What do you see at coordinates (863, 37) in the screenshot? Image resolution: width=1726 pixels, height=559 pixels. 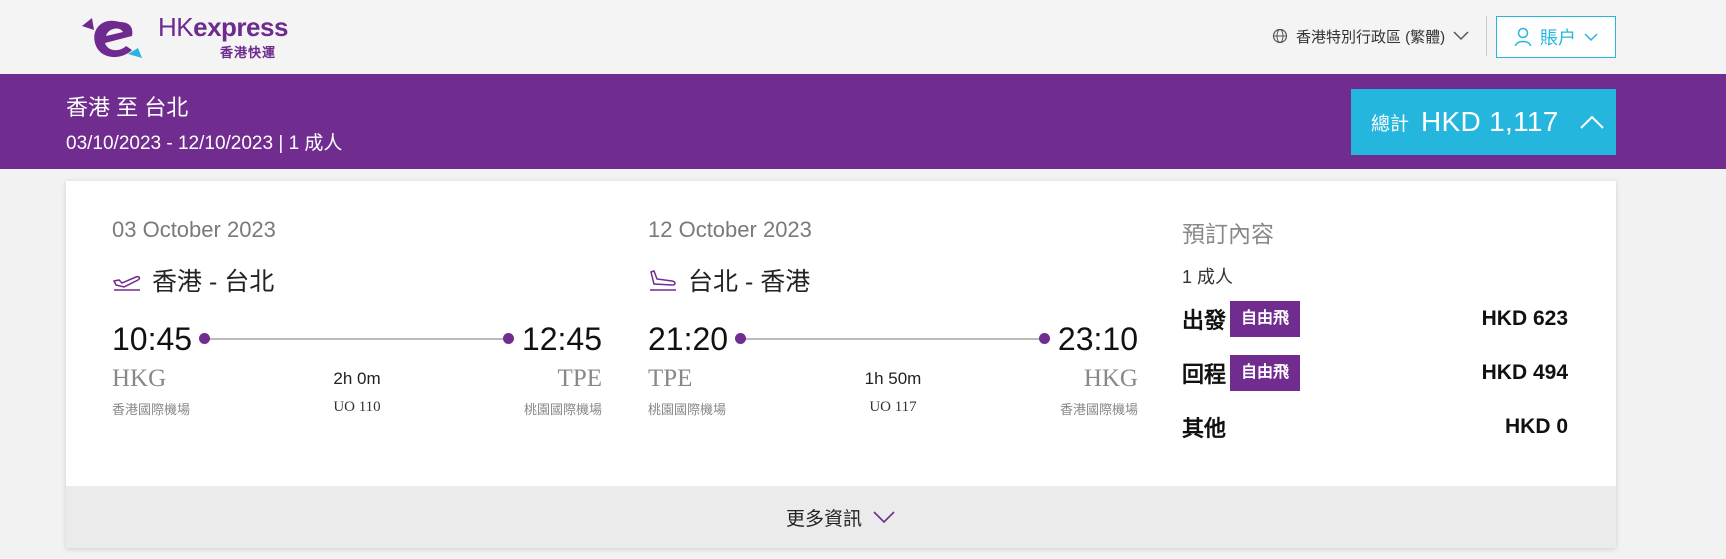 I see `top-header: HKexpress 香港快運 香港特別行政區 (繁體) 賬户` at bounding box center [863, 37].